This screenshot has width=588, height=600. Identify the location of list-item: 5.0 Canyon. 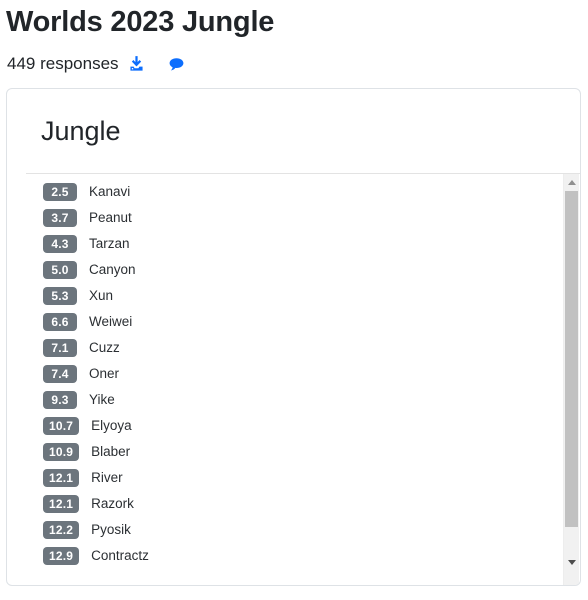
(285, 270).